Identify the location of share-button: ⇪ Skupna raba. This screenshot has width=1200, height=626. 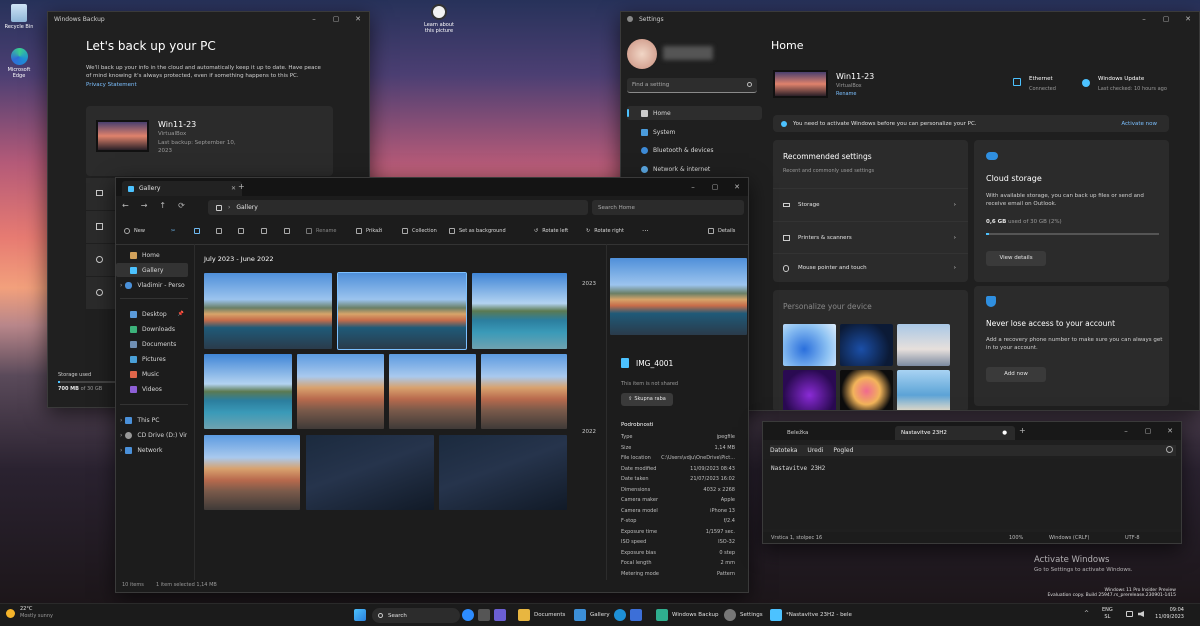
(647, 399).